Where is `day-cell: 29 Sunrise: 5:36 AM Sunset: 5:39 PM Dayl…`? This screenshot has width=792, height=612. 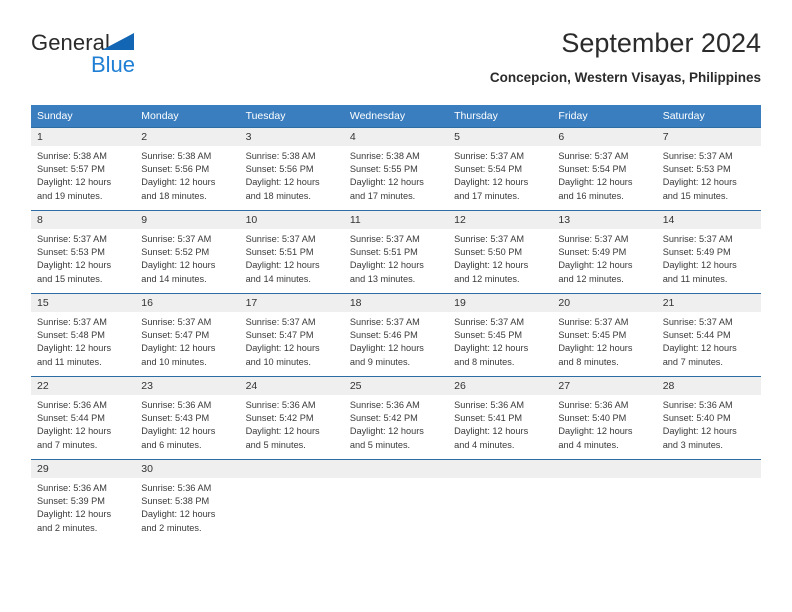 day-cell: 29 Sunrise: 5:36 AM Sunset: 5:39 PM Dayl… is located at coordinates (83, 500).